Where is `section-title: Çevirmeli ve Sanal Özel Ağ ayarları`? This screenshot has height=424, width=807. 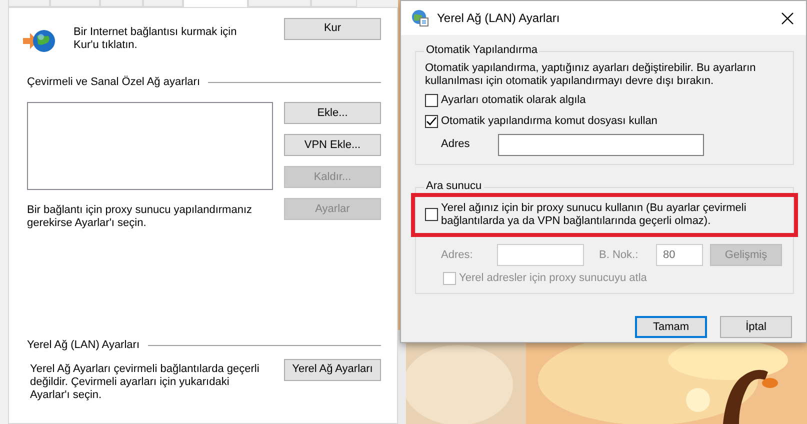
section-title: Çevirmeli ve Sanal Özel Ağ ayarları is located at coordinates (113, 83).